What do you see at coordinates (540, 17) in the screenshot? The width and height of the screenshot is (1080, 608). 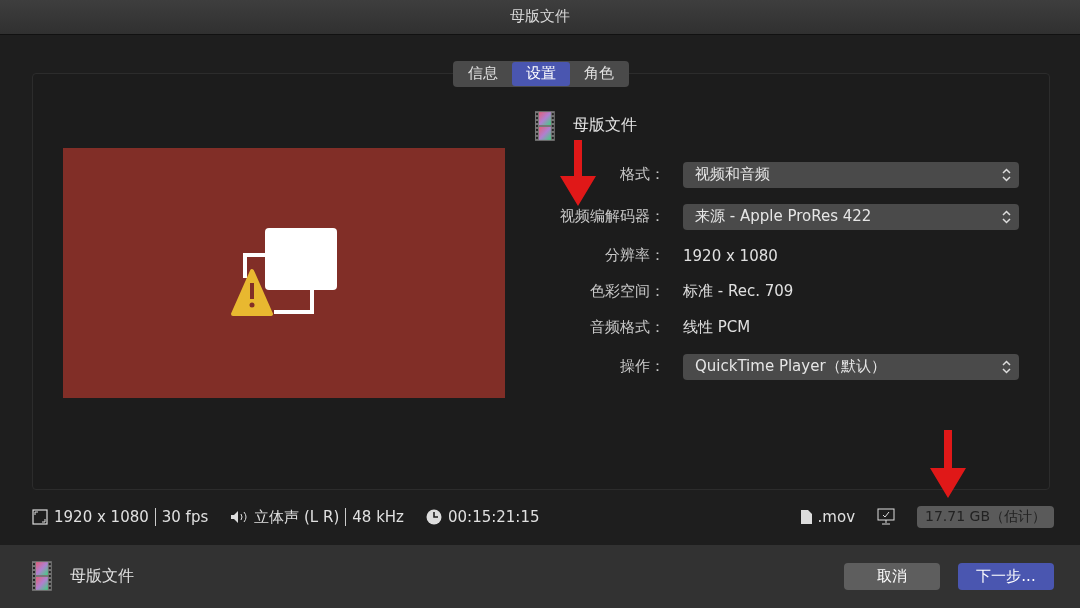 I see `window-title: 母版文件` at bounding box center [540, 17].